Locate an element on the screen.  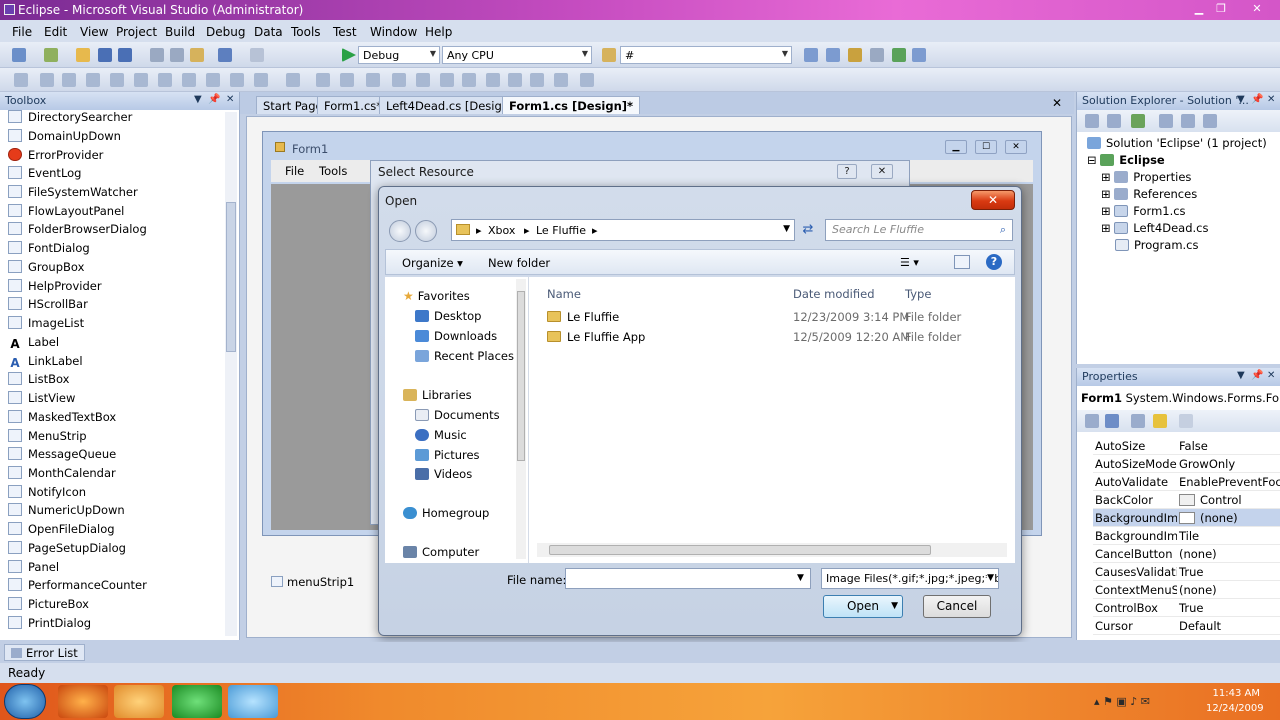
view-code-icon is located at coordinates (1166, 121).